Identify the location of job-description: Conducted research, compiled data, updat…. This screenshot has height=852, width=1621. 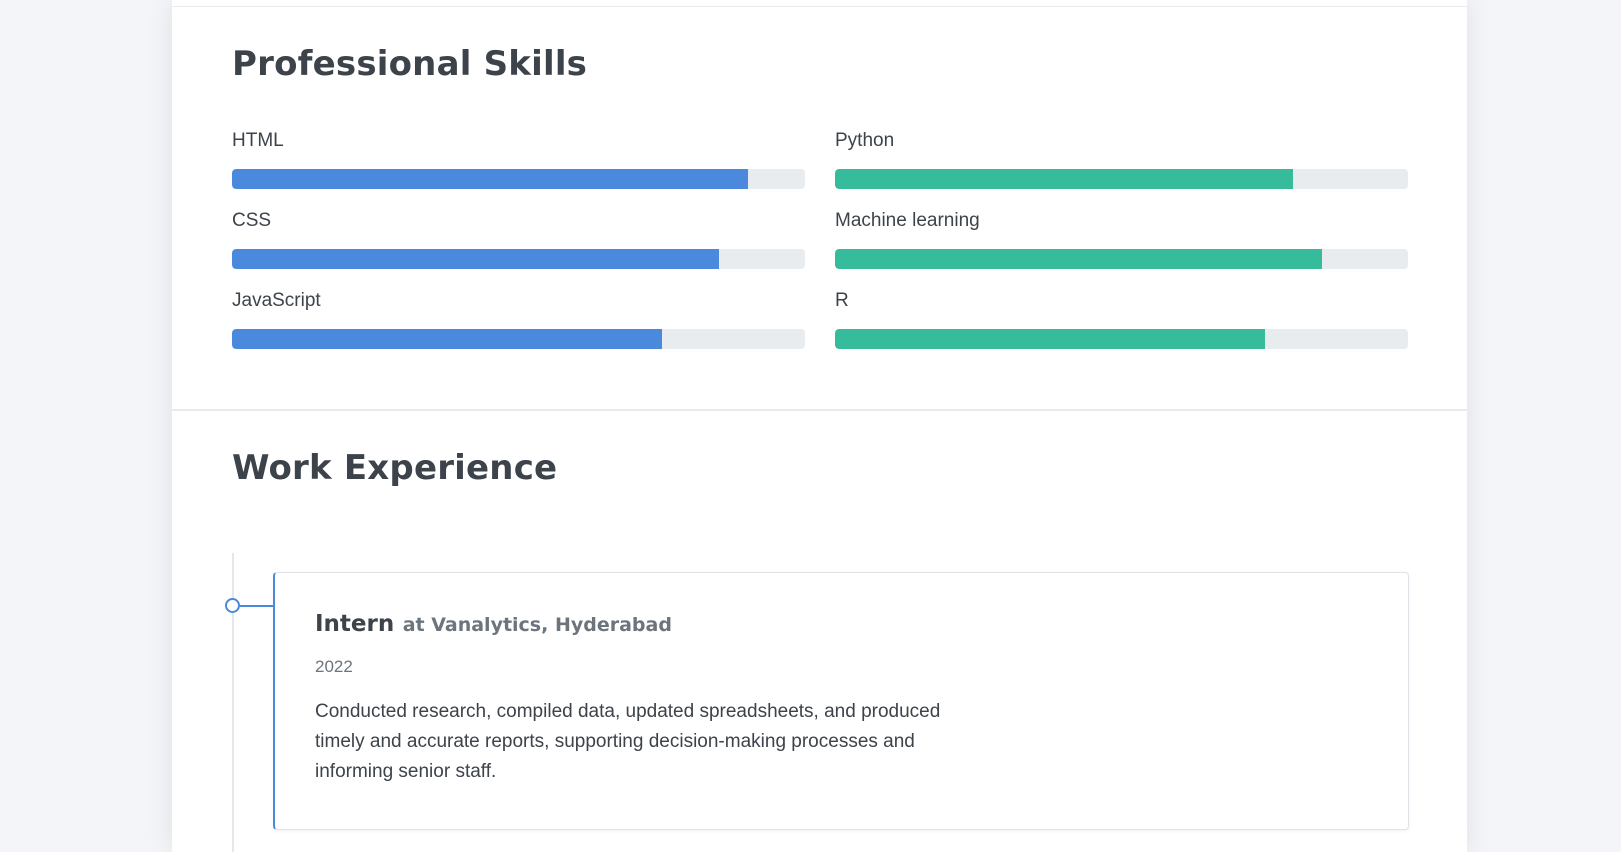
(628, 741).